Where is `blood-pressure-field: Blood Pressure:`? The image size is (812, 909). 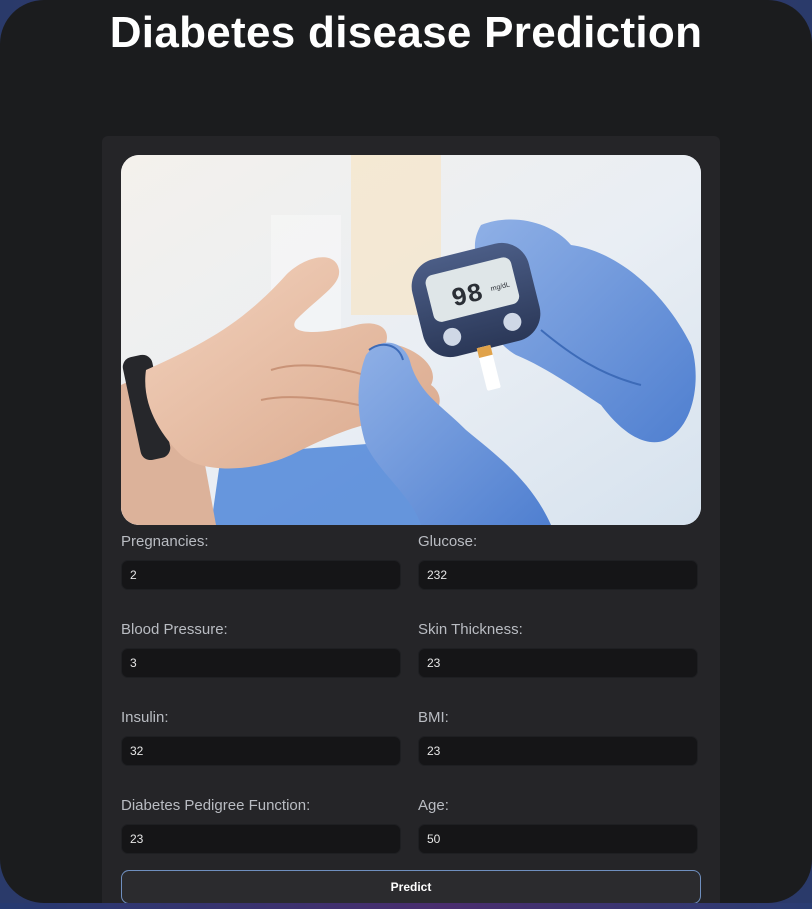 blood-pressure-field: Blood Pressure: is located at coordinates (262, 649).